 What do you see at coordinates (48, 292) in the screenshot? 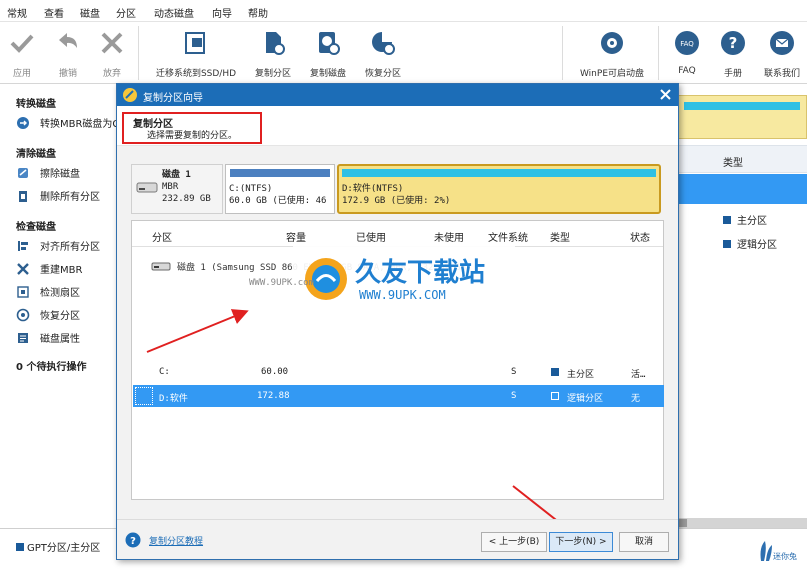
I see `sidebar-item-bad-sector: 检测扇区` at bounding box center [48, 292].